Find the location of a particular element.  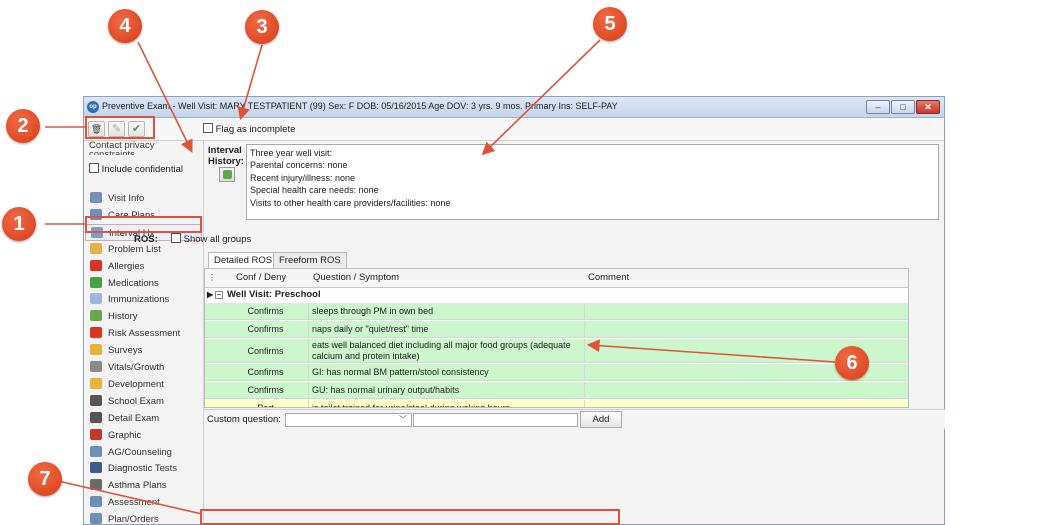

callout-6: 6 is located at coordinates (852, 363).